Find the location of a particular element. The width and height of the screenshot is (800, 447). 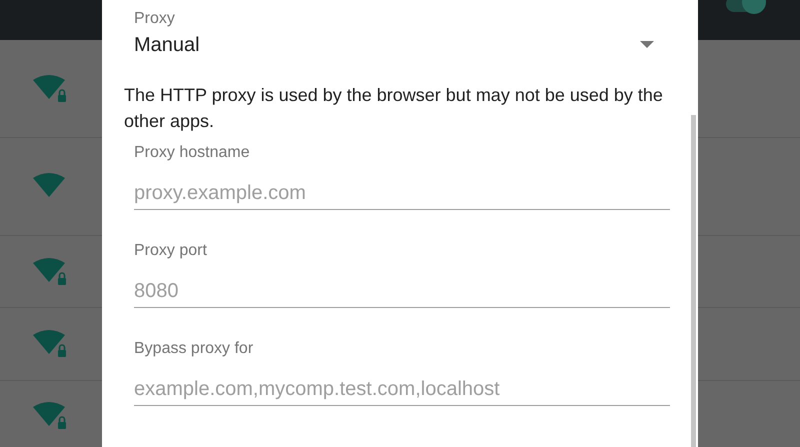

field-label: Proxy hostname is located at coordinates (192, 153).